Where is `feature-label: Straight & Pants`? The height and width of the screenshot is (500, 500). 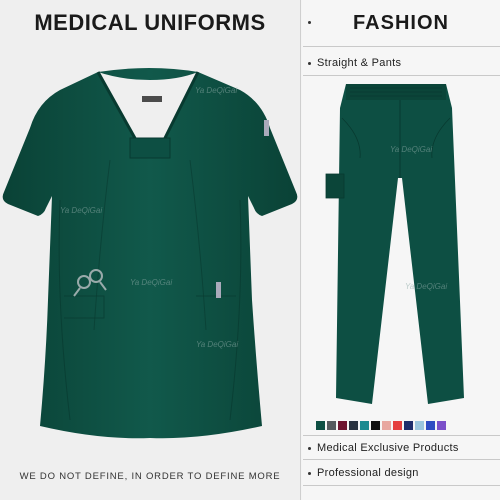
feature-label: Straight & Pants is located at coordinates (359, 63).